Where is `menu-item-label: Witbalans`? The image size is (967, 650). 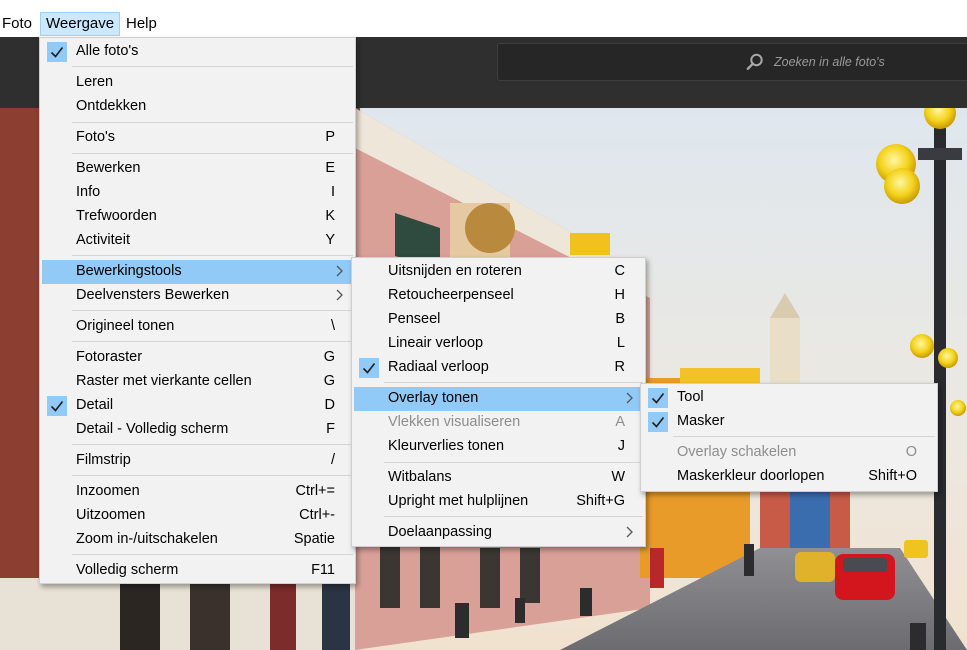
menu-item-label: Witbalans is located at coordinates (420, 477).